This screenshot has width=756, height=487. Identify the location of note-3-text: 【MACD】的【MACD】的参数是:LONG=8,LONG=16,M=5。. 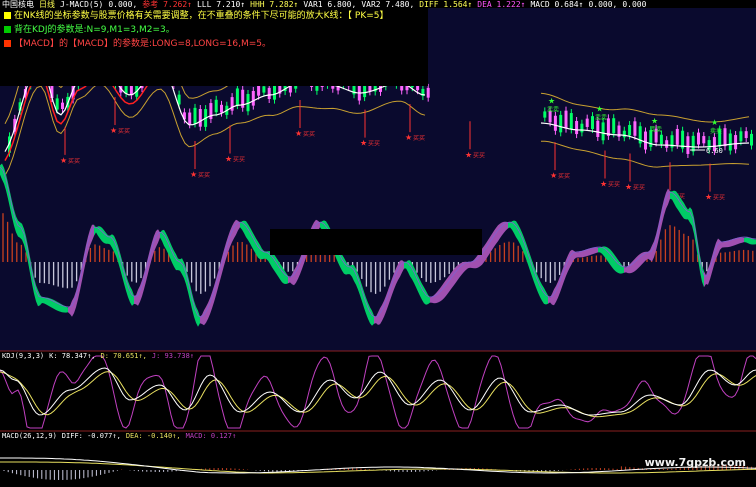
(142, 44).